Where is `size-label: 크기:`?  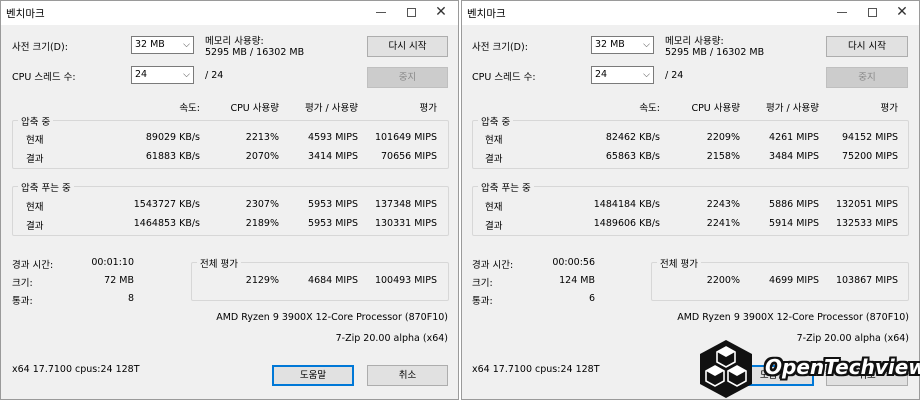
size-label: 크기: is located at coordinates (22, 283).